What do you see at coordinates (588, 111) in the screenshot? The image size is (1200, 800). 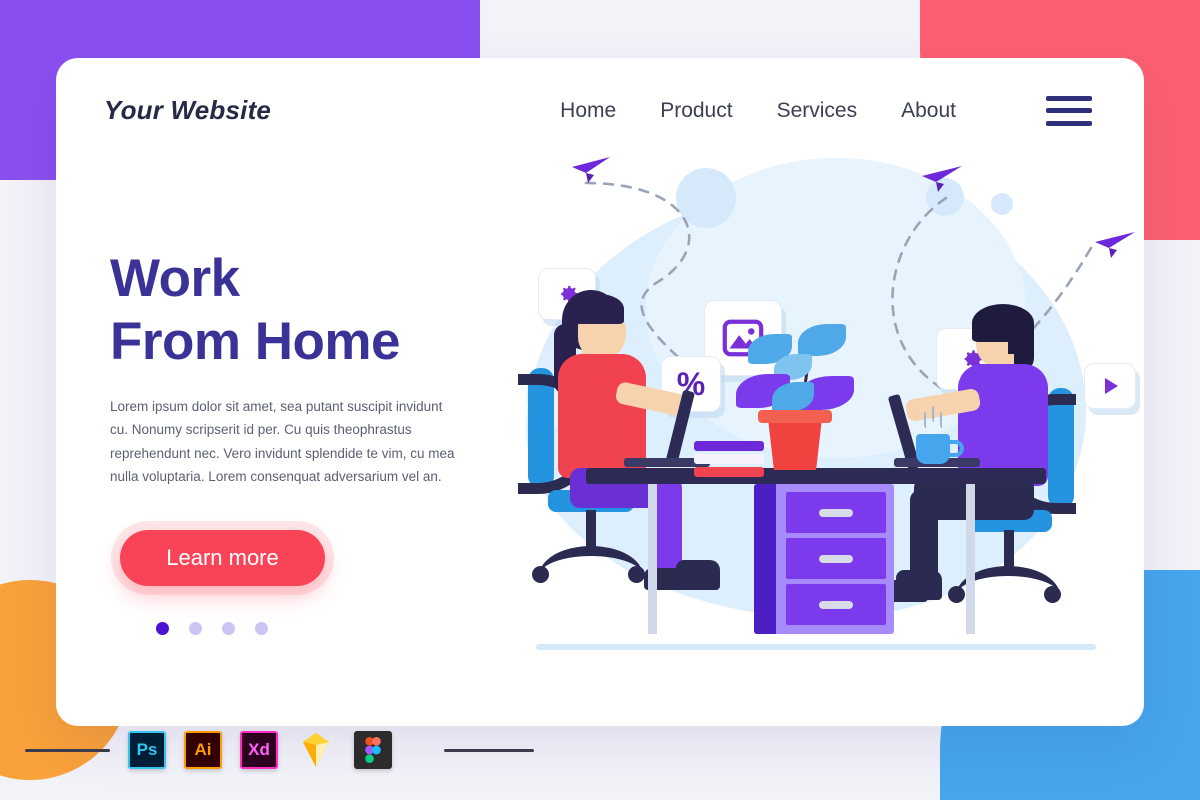 I see `nav-item-home: Home` at bounding box center [588, 111].